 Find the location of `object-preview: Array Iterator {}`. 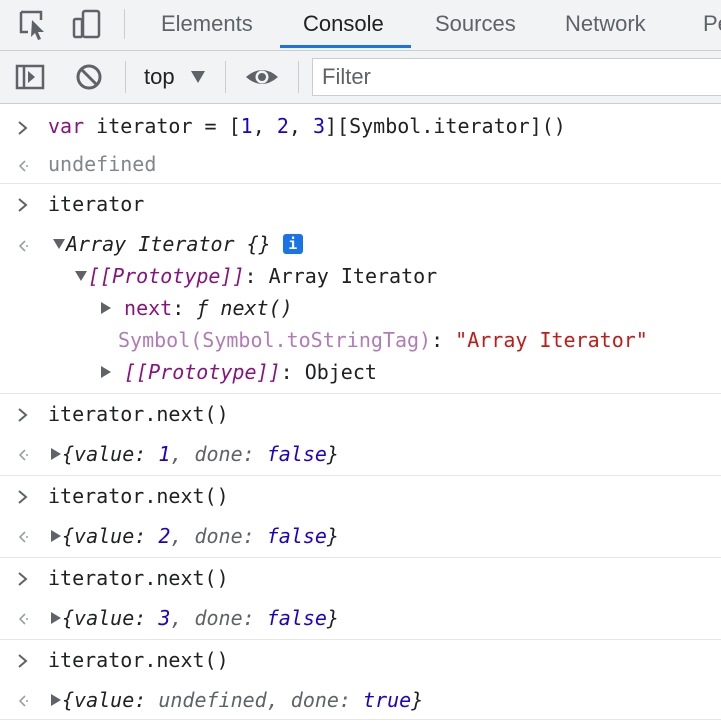

object-preview: Array Iterator {} is located at coordinates (168, 244).